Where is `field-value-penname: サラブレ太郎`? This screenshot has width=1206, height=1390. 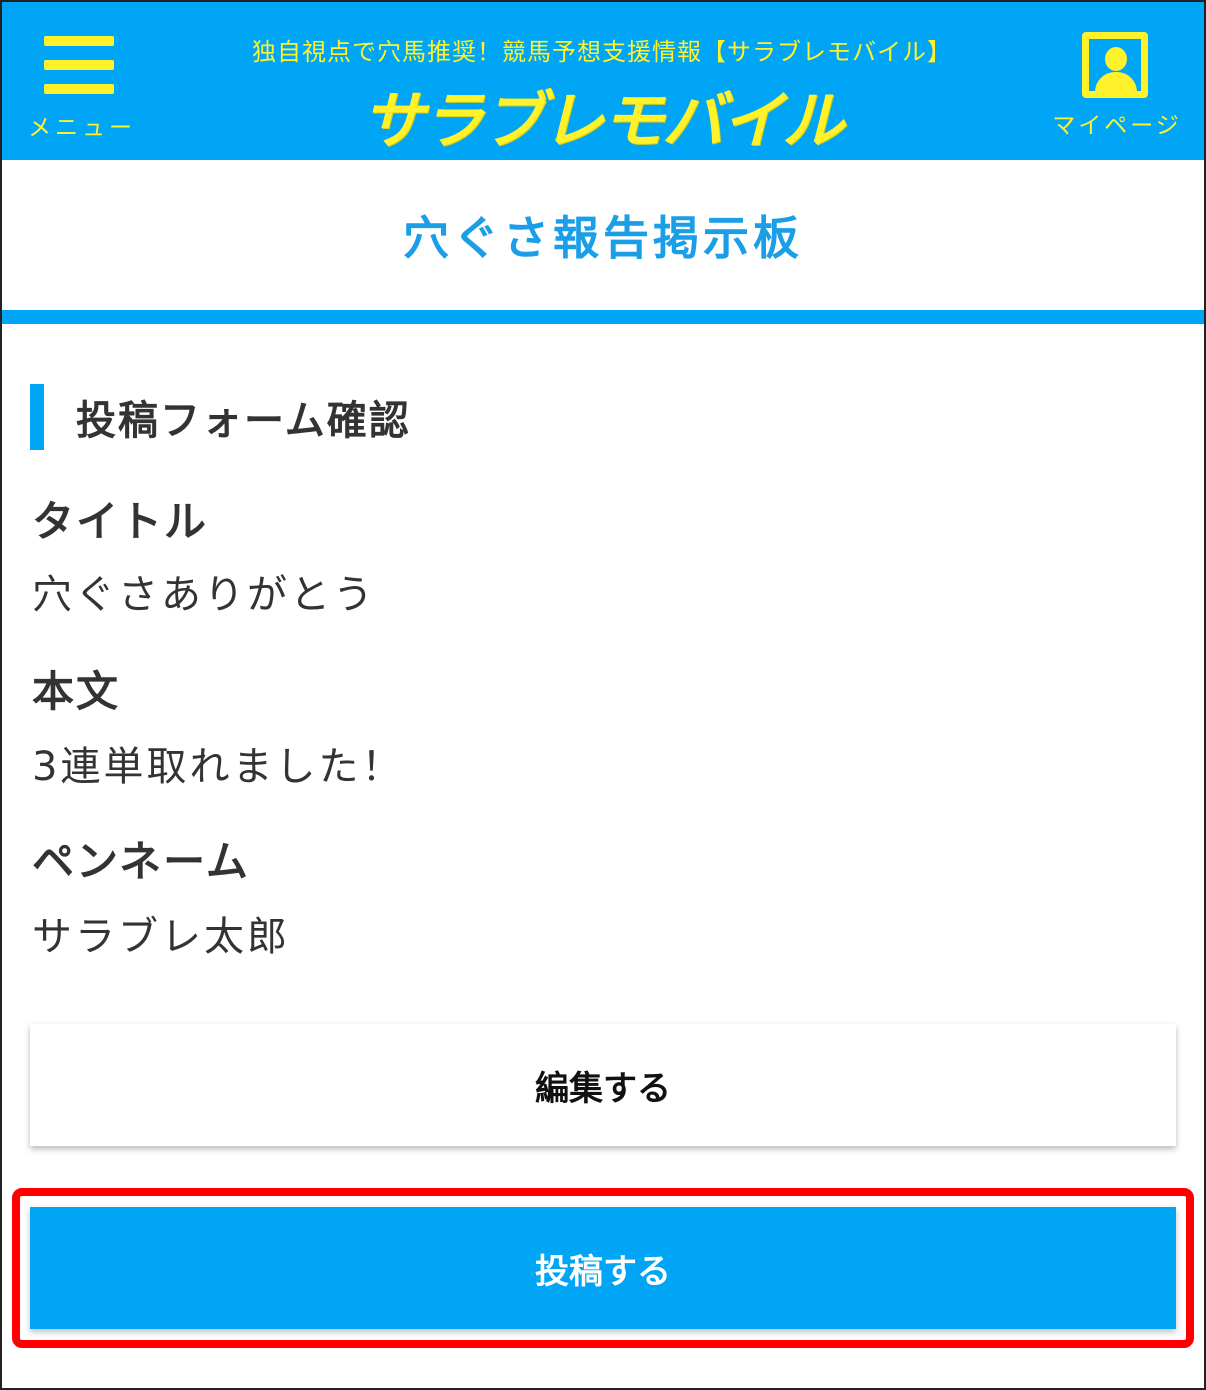 field-value-penname: サラブレ太郎 is located at coordinates (161, 937).